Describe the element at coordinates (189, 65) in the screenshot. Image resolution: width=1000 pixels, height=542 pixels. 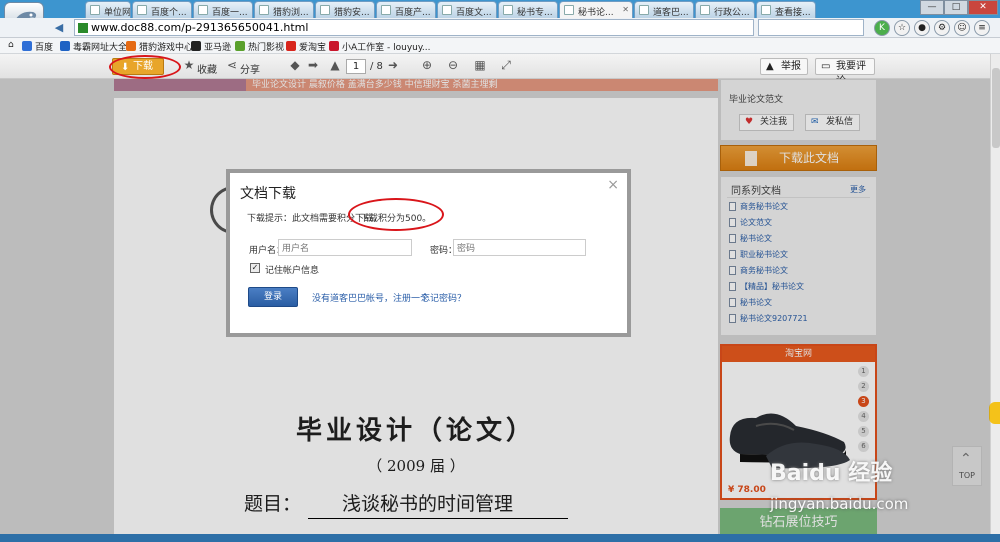
I see `star-icon: ★` at that location.